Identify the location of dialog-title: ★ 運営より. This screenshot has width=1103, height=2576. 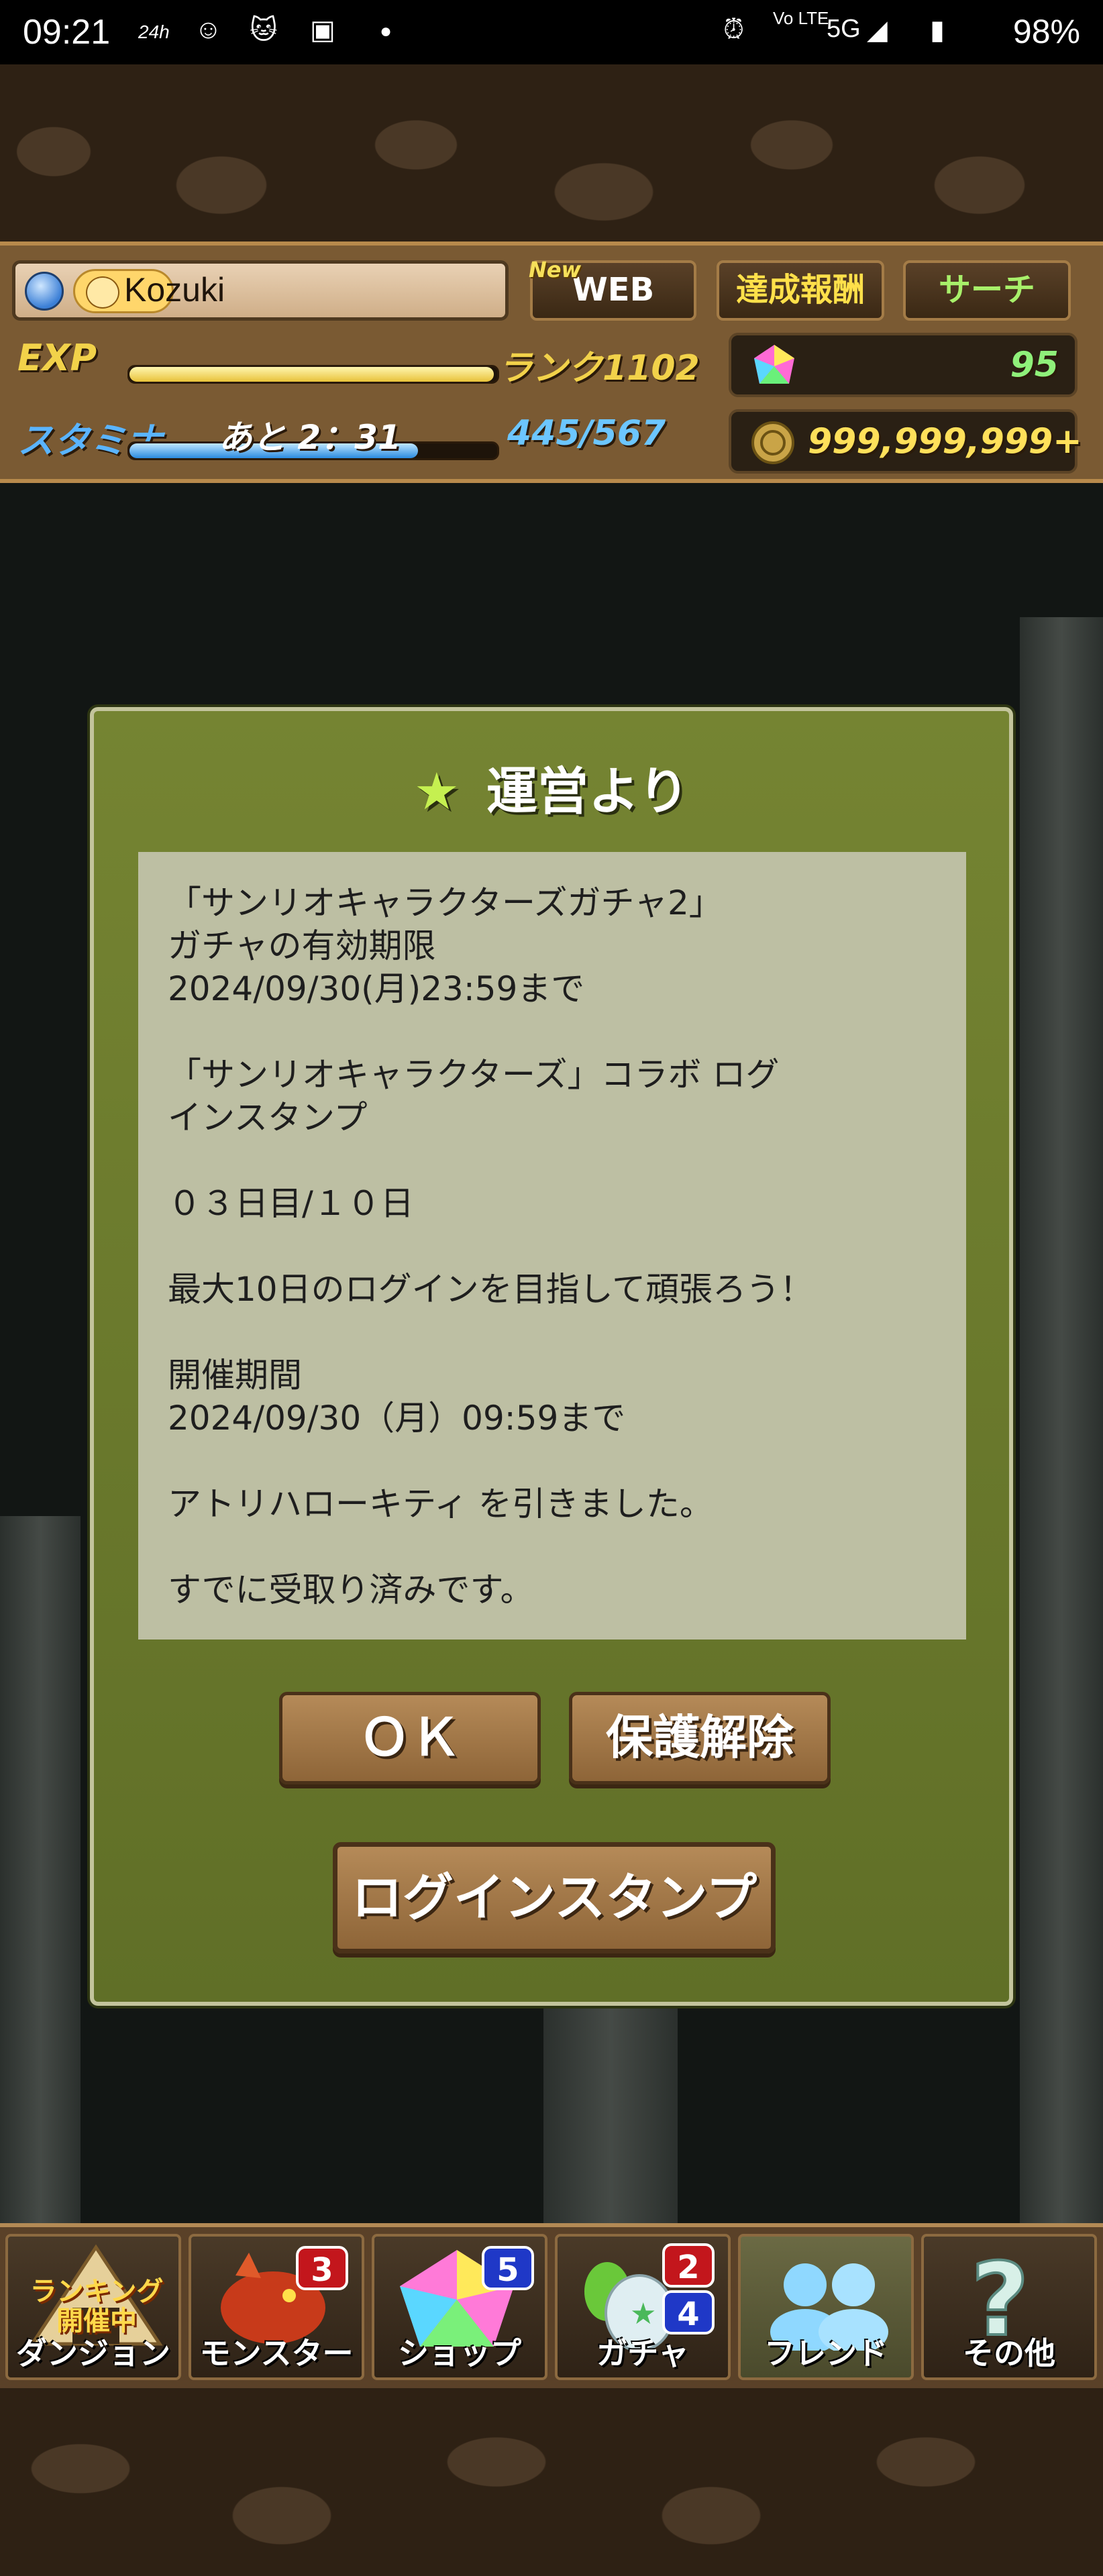
(551, 787).